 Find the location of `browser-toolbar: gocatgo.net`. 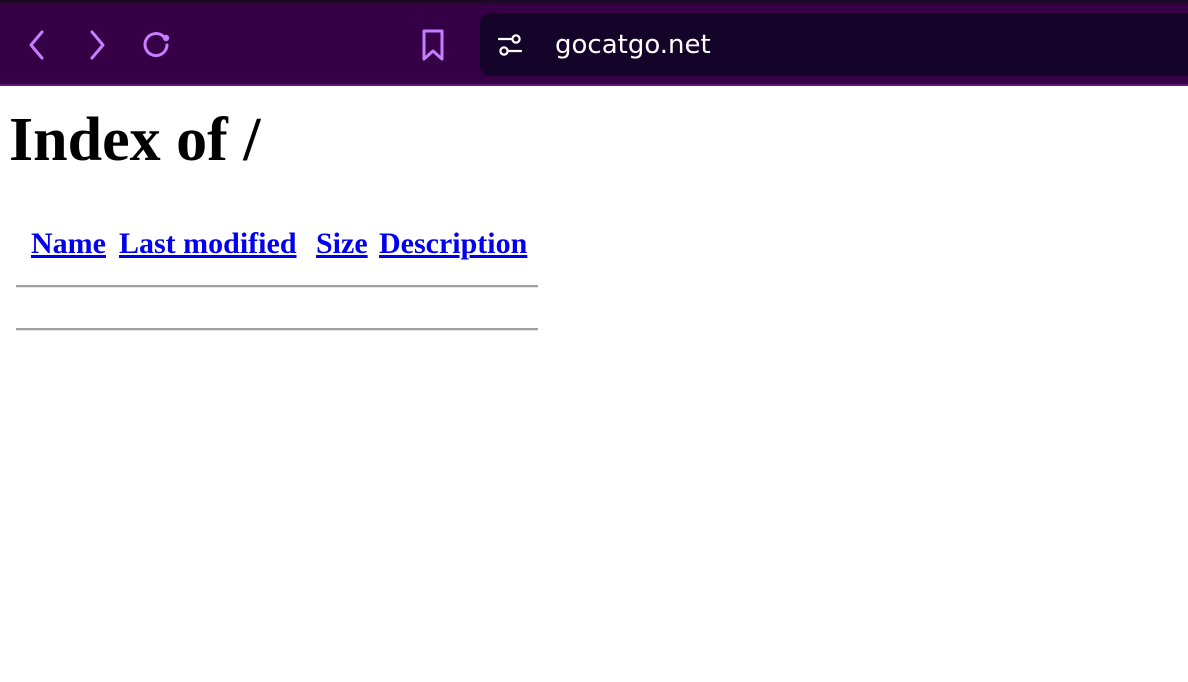

browser-toolbar: gocatgo.net is located at coordinates (594, 43).